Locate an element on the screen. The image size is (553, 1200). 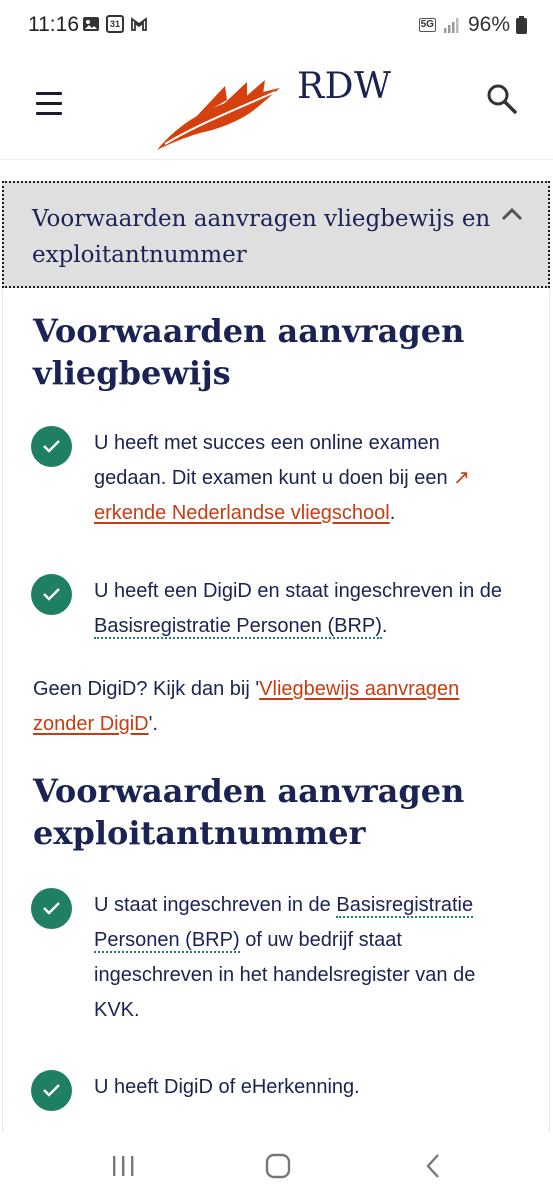
recent-apps-icon is located at coordinates (123, 1166).